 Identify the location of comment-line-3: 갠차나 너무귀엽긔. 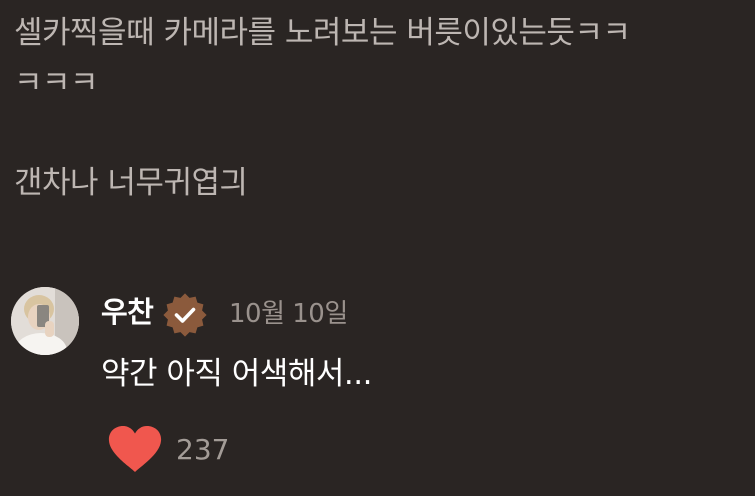
(131, 183).